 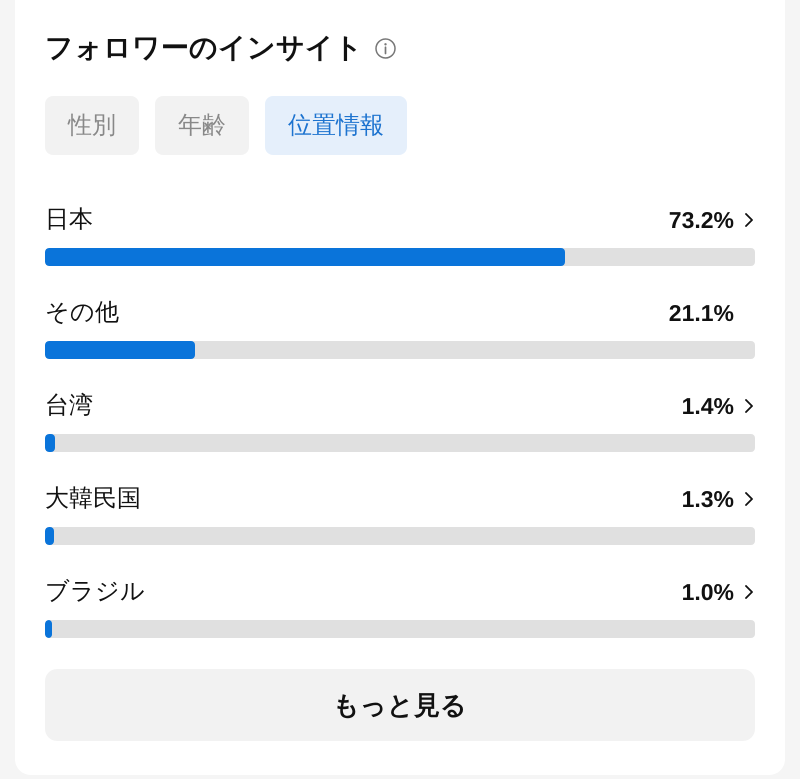 I want to click on region-name: その他, so click(x=82, y=313).